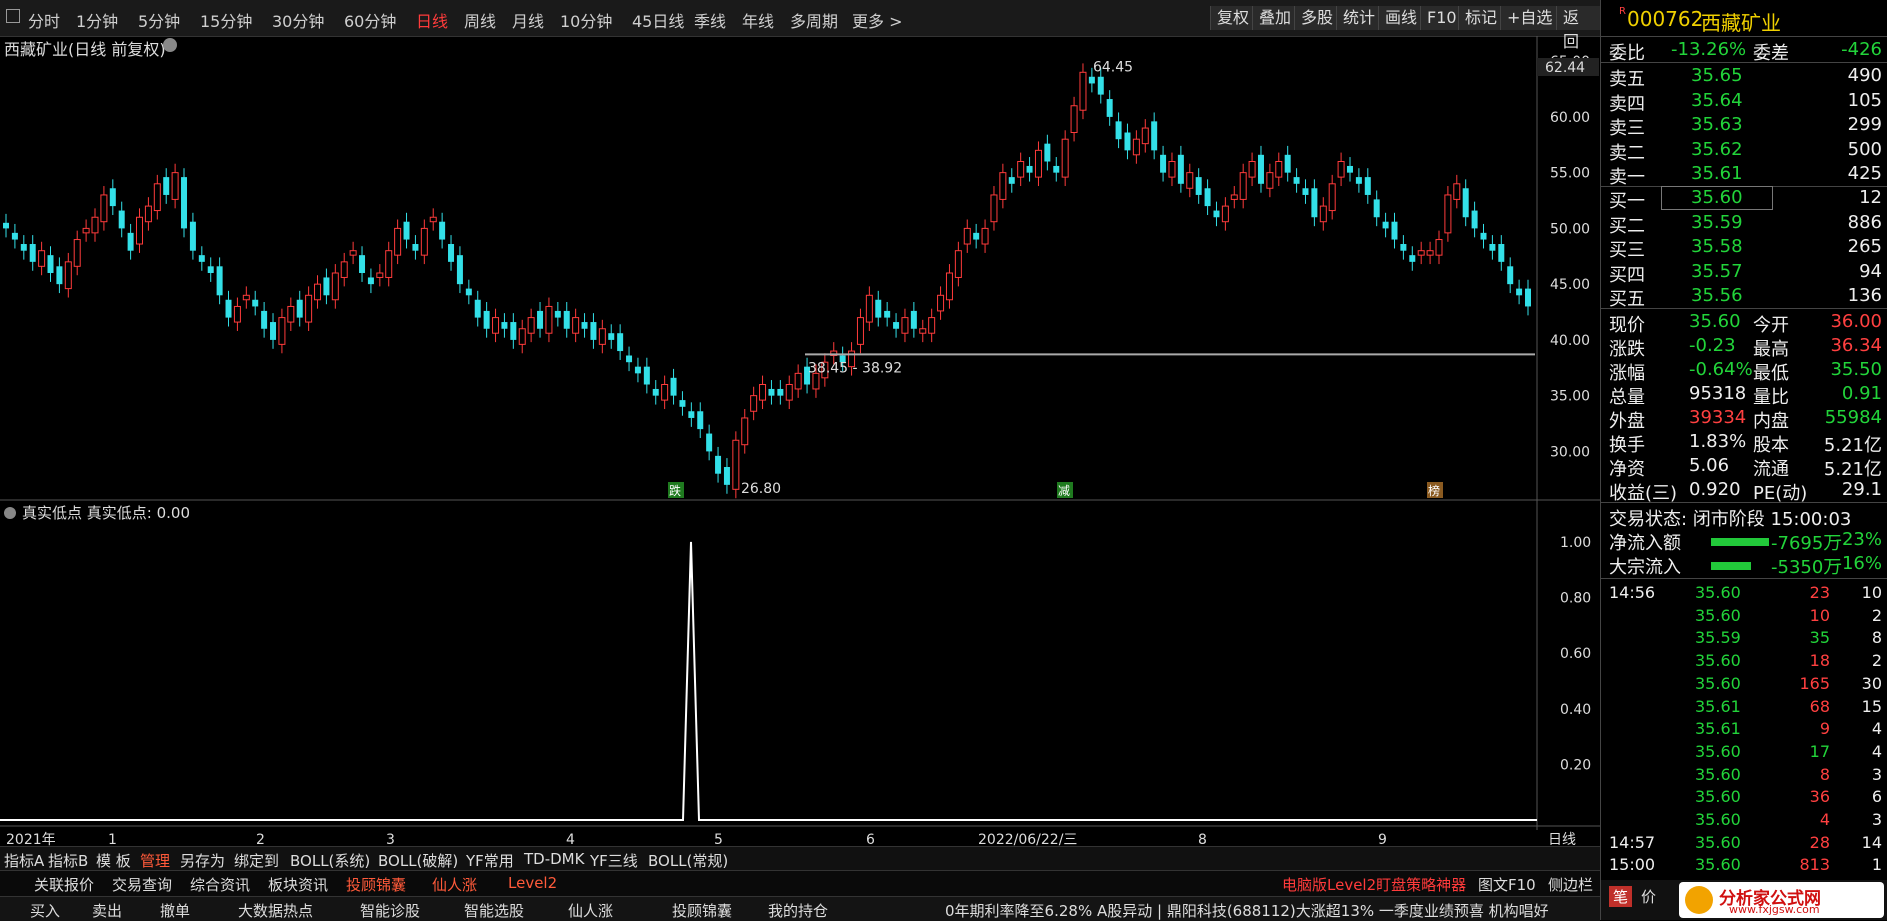 The image size is (1887, 921). What do you see at coordinates (702, 910) in the screenshot?
I see `status-item: 投顾锦囊` at bounding box center [702, 910].